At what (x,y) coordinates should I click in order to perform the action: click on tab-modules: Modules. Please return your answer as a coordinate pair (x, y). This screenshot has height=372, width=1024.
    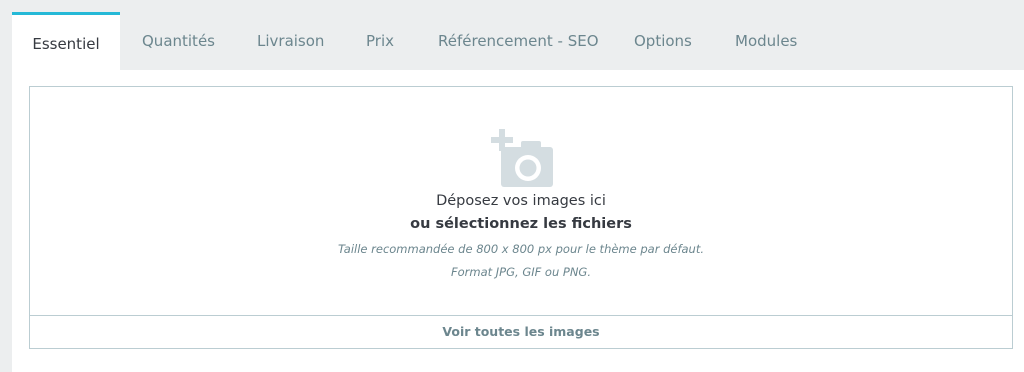
    Looking at the image, I should click on (766, 41).